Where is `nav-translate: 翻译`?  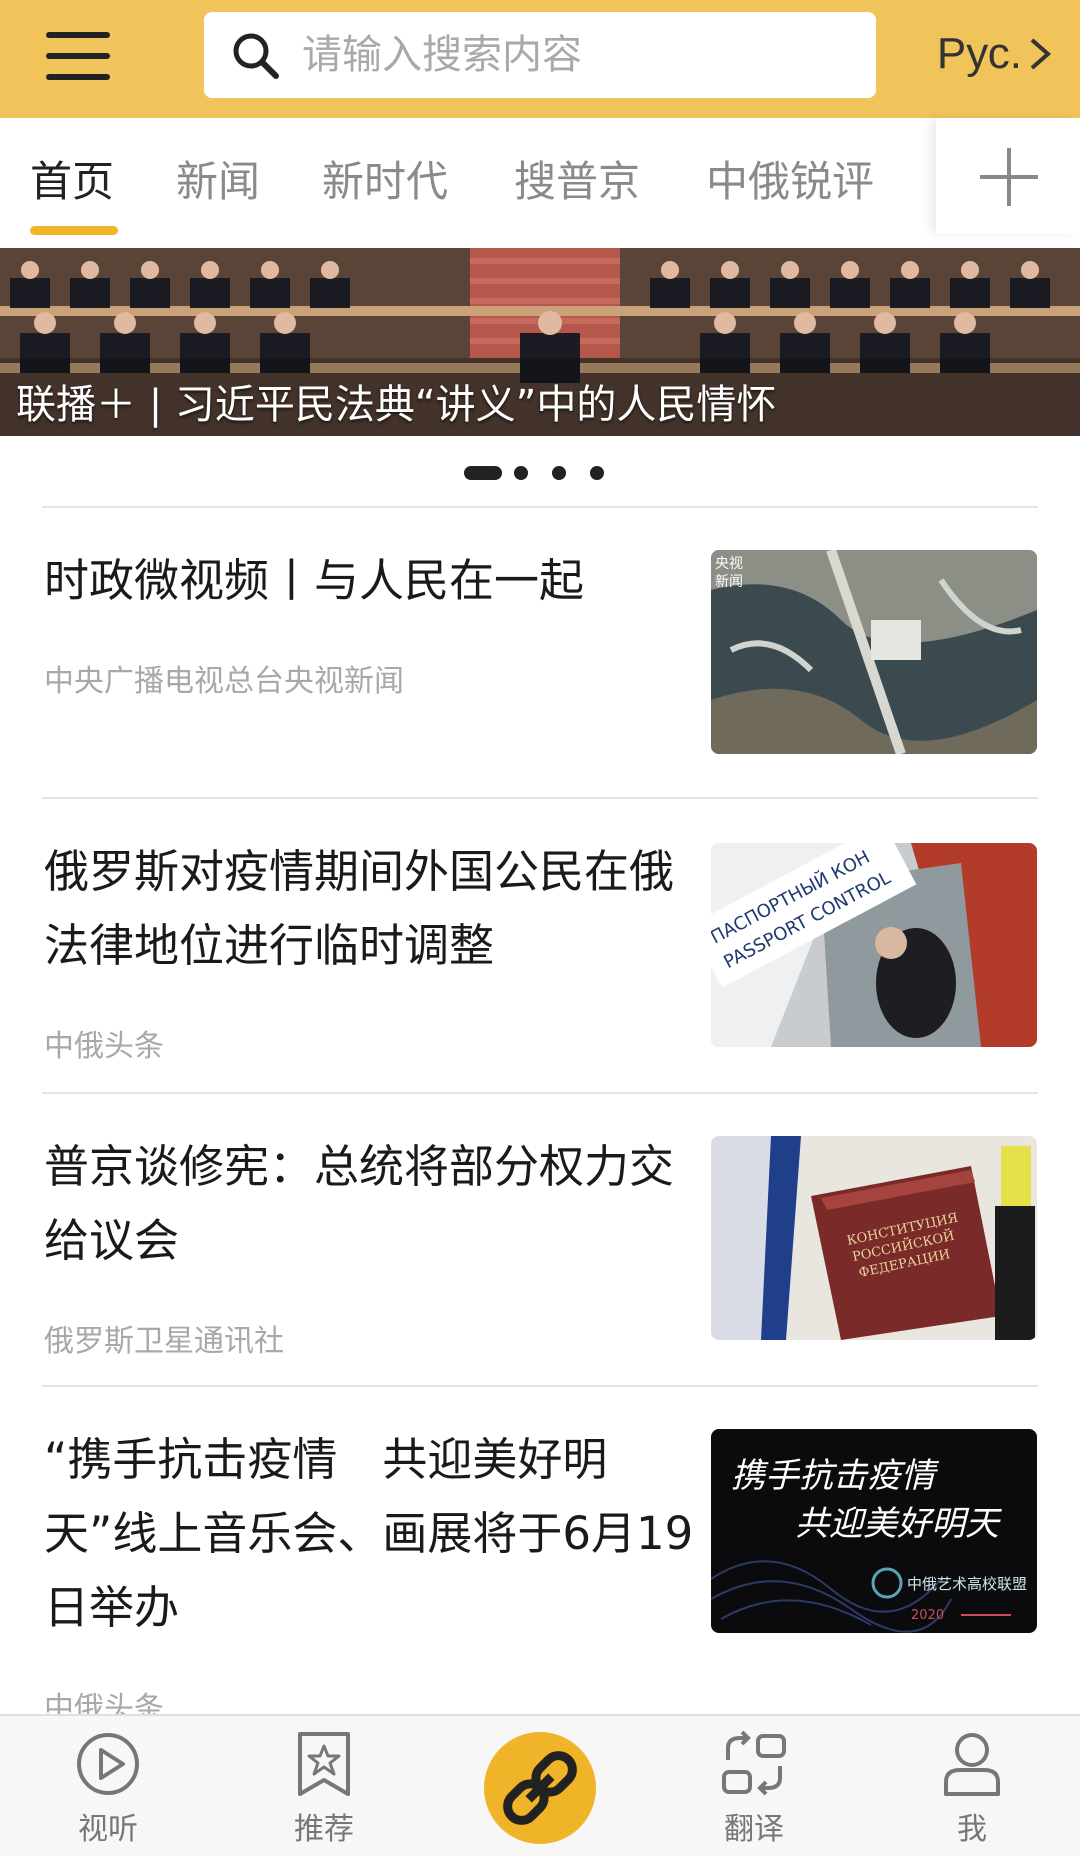 nav-translate: 翻译 is located at coordinates (754, 1789).